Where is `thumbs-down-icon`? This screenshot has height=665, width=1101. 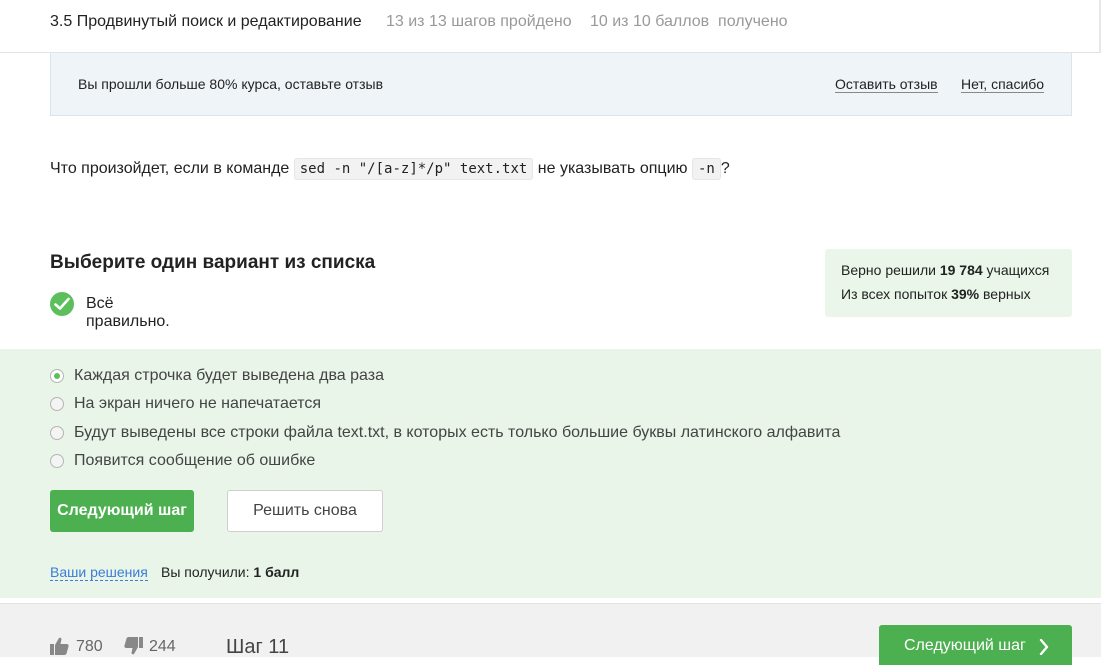 thumbs-down-icon is located at coordinates (133, 646).